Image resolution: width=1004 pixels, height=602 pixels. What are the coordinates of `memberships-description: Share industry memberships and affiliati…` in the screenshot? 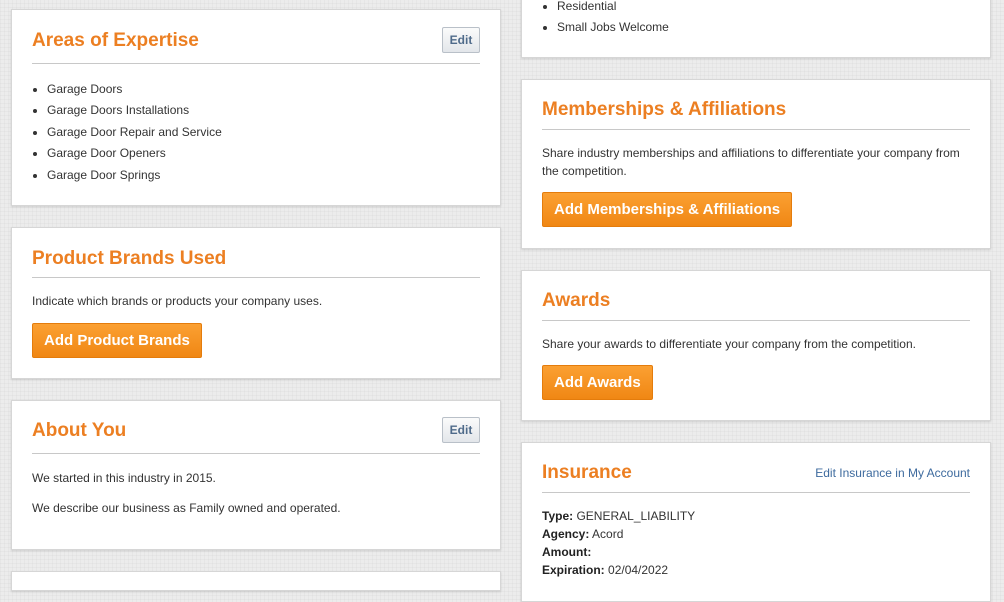 It's located at (751, 162).